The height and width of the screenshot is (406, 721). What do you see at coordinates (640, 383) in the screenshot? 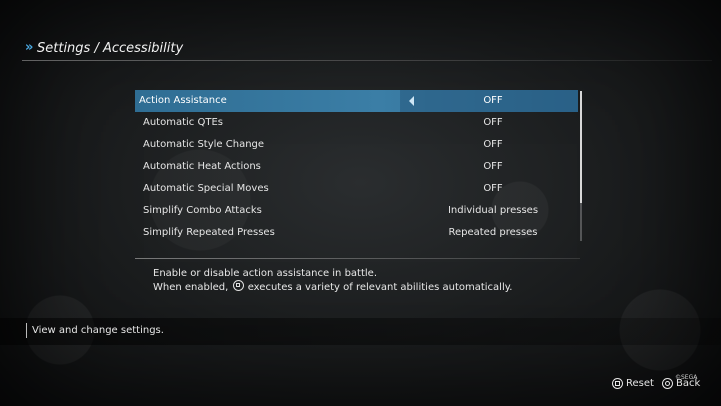
I see `reset-label: Reset` at bounding box center [640, 383].